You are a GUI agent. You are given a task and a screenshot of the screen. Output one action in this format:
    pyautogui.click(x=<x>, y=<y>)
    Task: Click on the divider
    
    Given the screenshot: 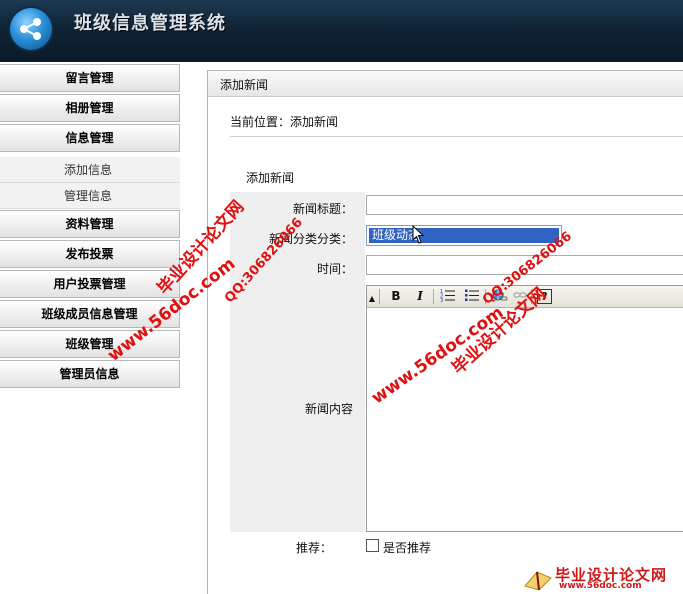 What is the action you would take?
    pyautogui.click(x=456, y=136)
    